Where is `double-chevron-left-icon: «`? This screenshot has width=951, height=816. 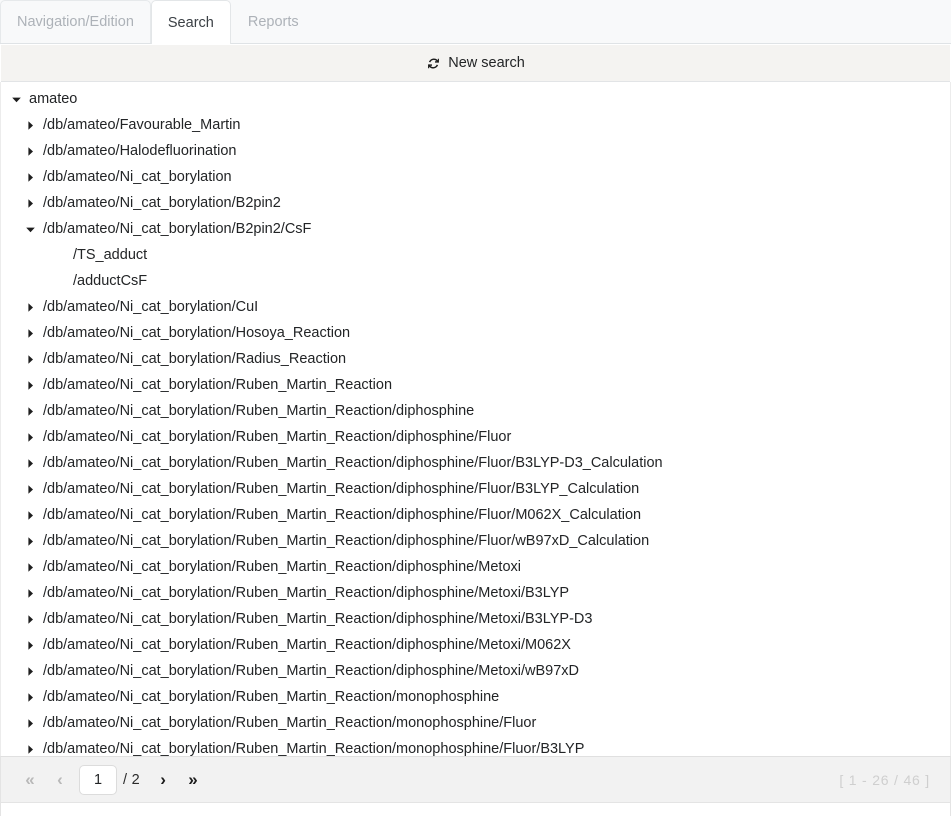 double-chevron-left-icon: « is located at coordinates (30, 779).